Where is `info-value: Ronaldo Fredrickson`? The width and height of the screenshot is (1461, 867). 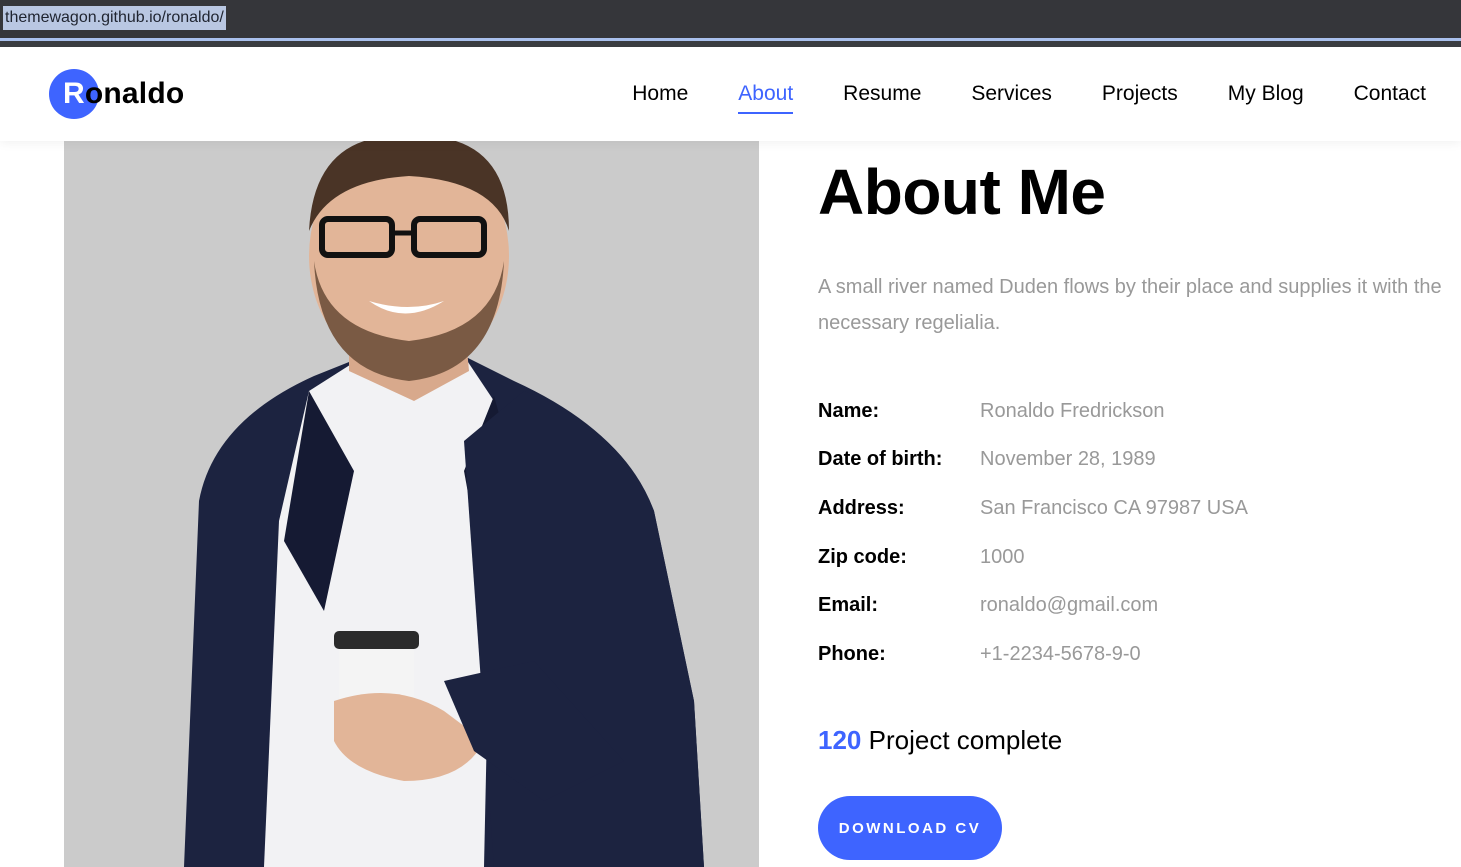 info-value: Ronaldo Fredrickson is located at coordinates (1072, 410).